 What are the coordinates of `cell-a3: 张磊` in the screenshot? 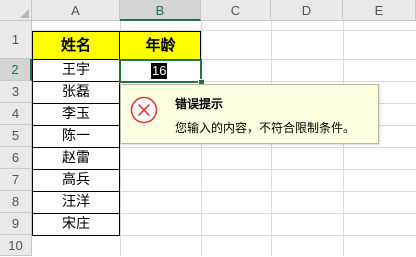 It's located at (76, 92).